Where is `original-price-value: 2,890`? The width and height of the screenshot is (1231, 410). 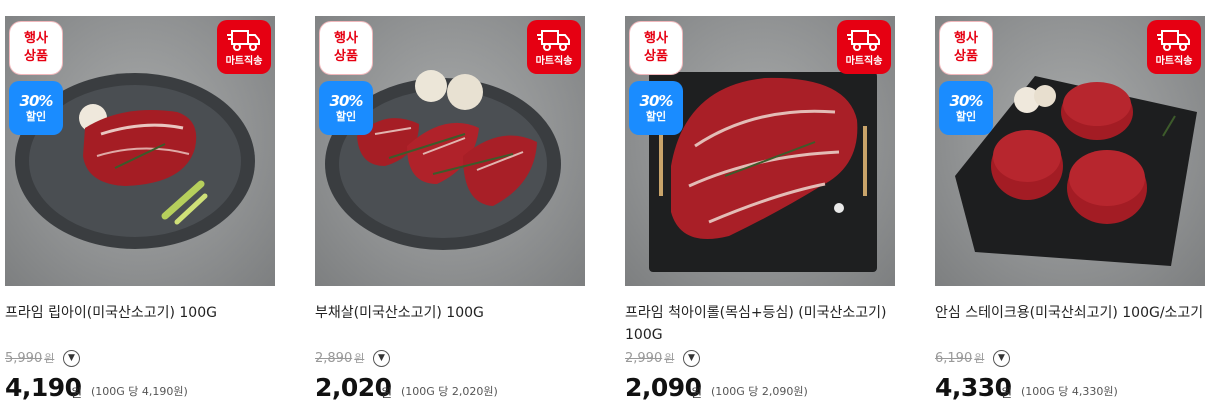 original-price-value: 2,890 is located at coordinates (334, 358).